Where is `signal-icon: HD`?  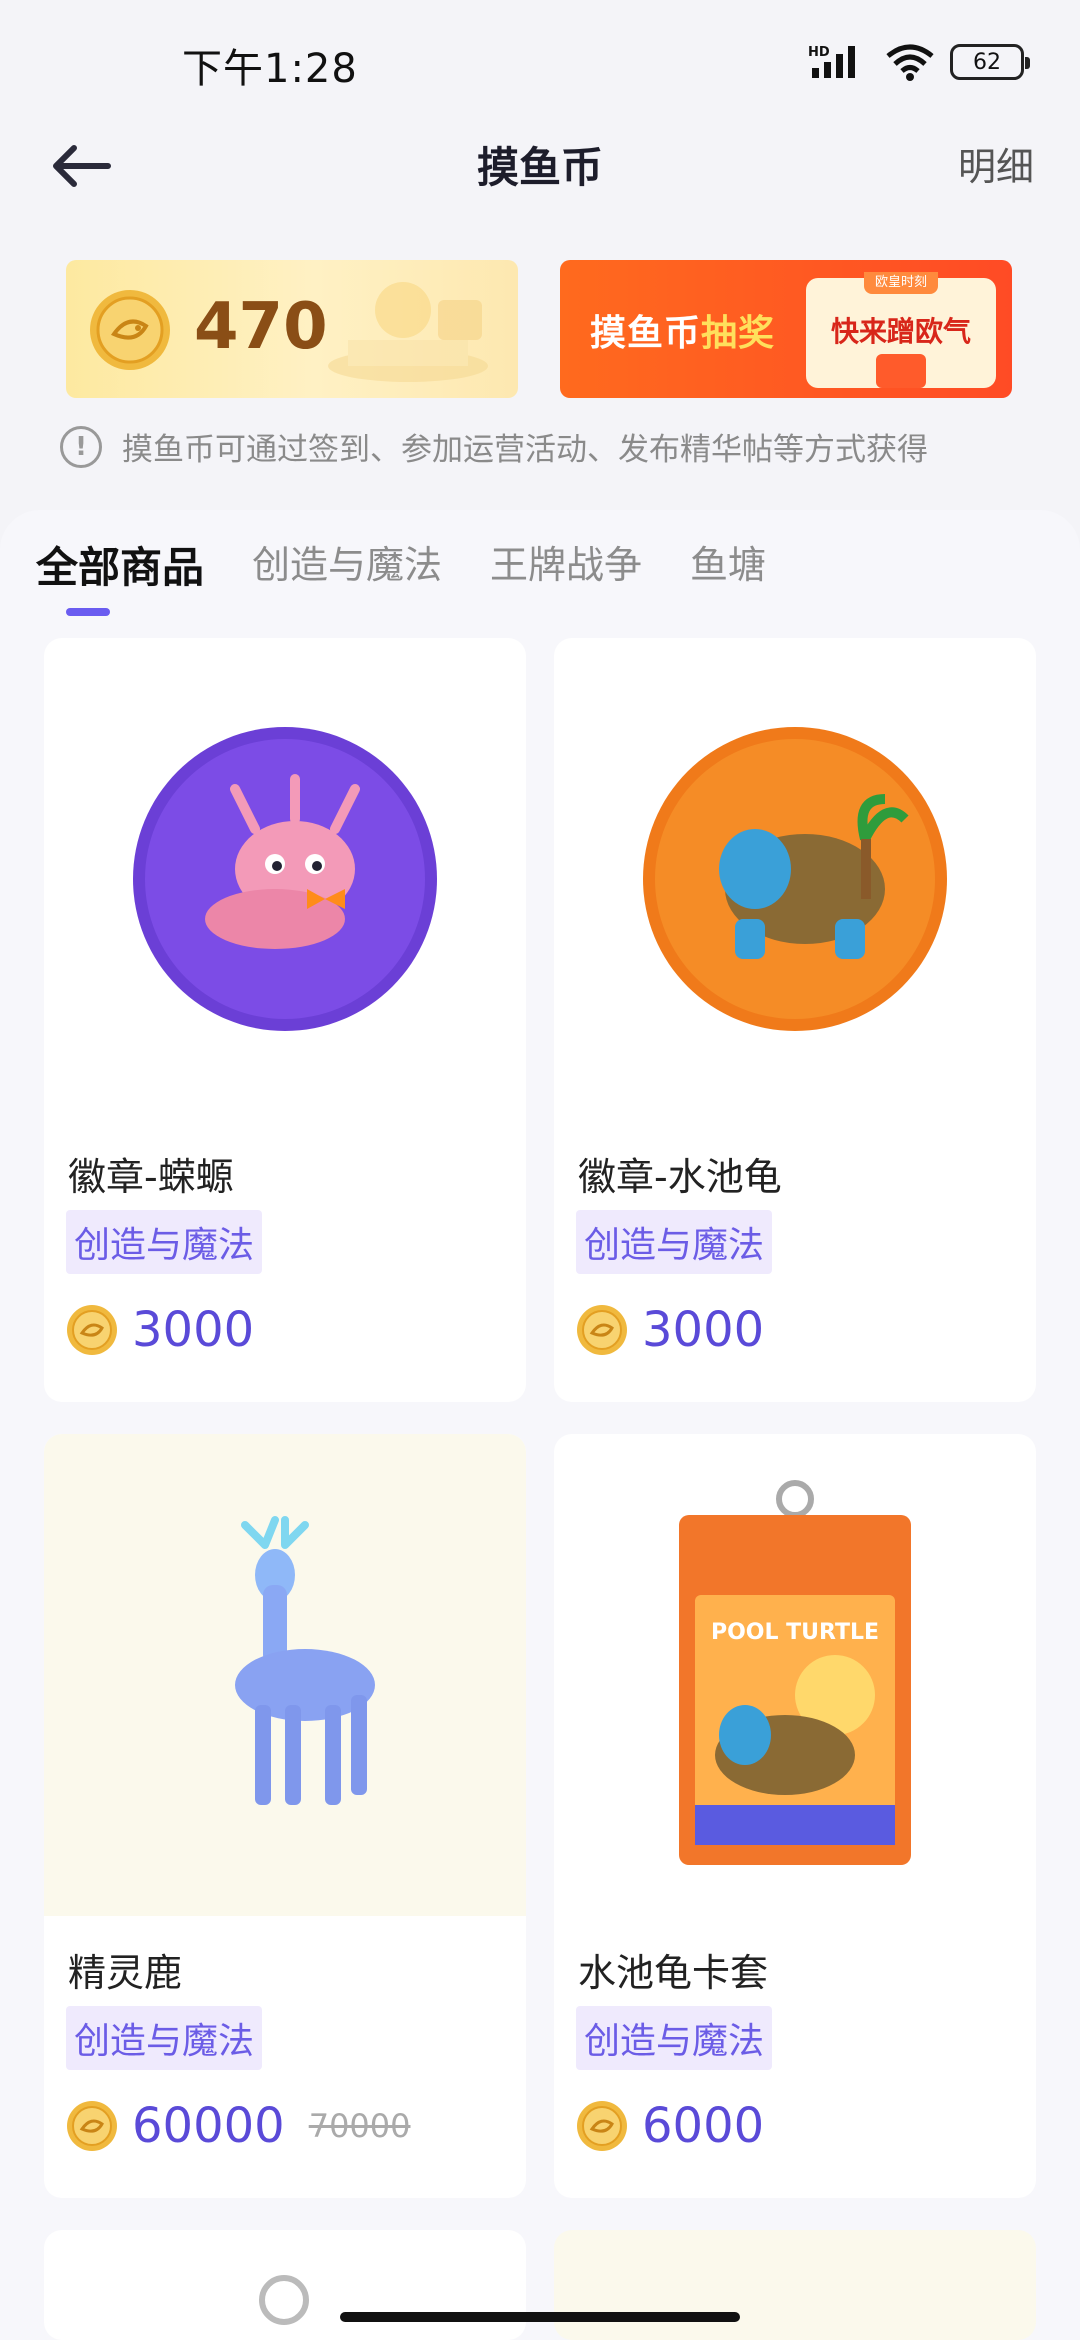
signal-icon: HD is located at coordinates (831, 61).